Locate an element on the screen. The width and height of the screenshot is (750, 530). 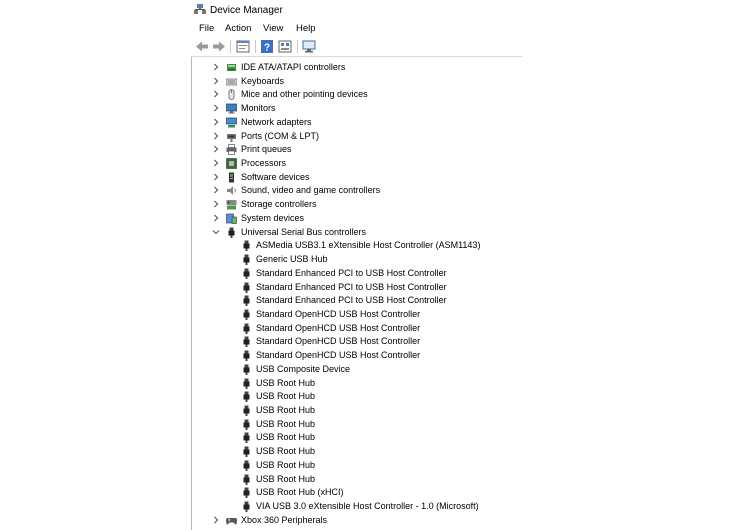
tree-item-label: Software devices is located at coordinates (275, 176).